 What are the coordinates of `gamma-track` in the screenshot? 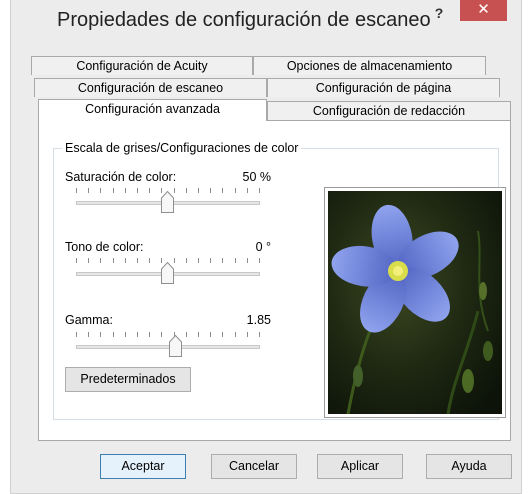 It's located at (168, 347).